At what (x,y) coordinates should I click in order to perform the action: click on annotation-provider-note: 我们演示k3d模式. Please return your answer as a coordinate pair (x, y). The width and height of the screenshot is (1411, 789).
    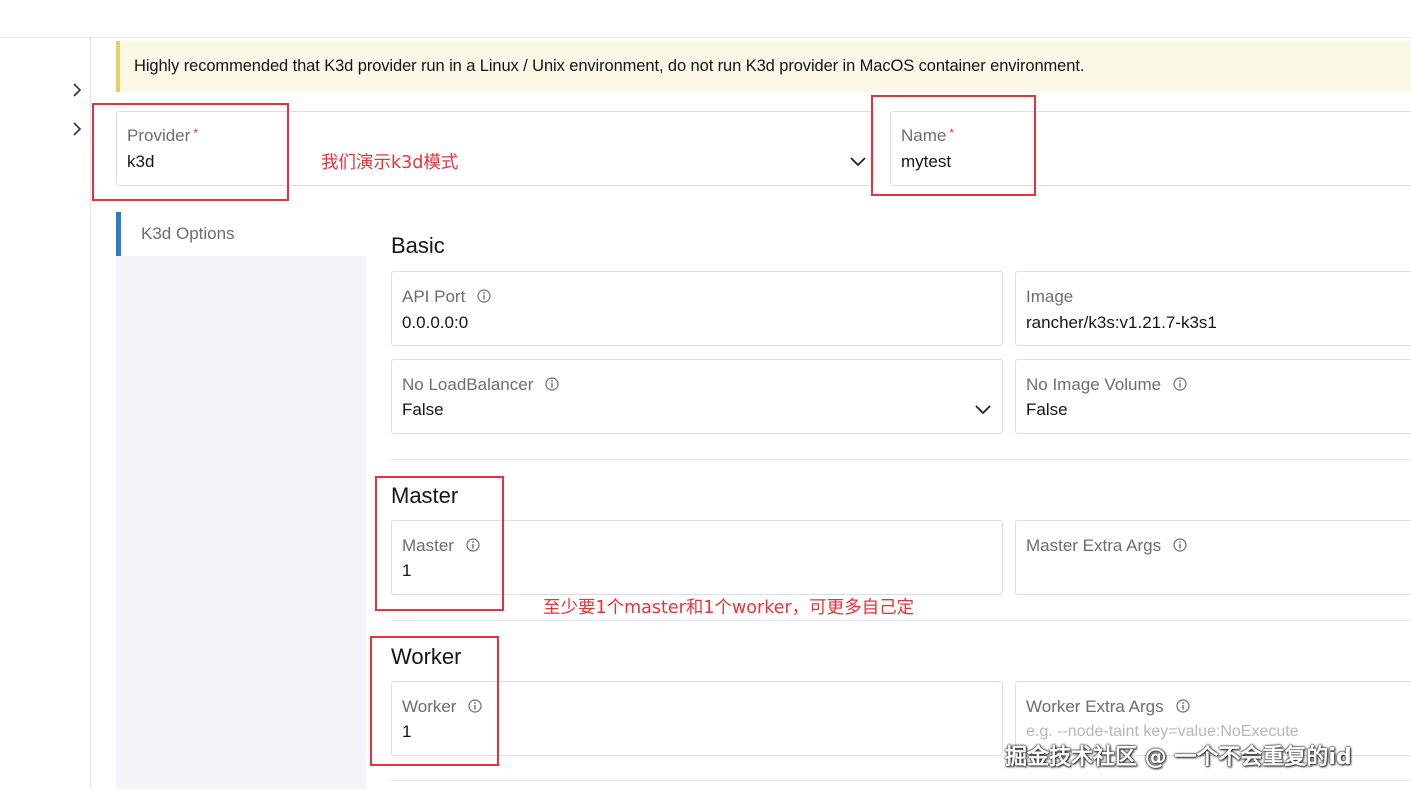
    Looking at the image, I should click on (390, 163).